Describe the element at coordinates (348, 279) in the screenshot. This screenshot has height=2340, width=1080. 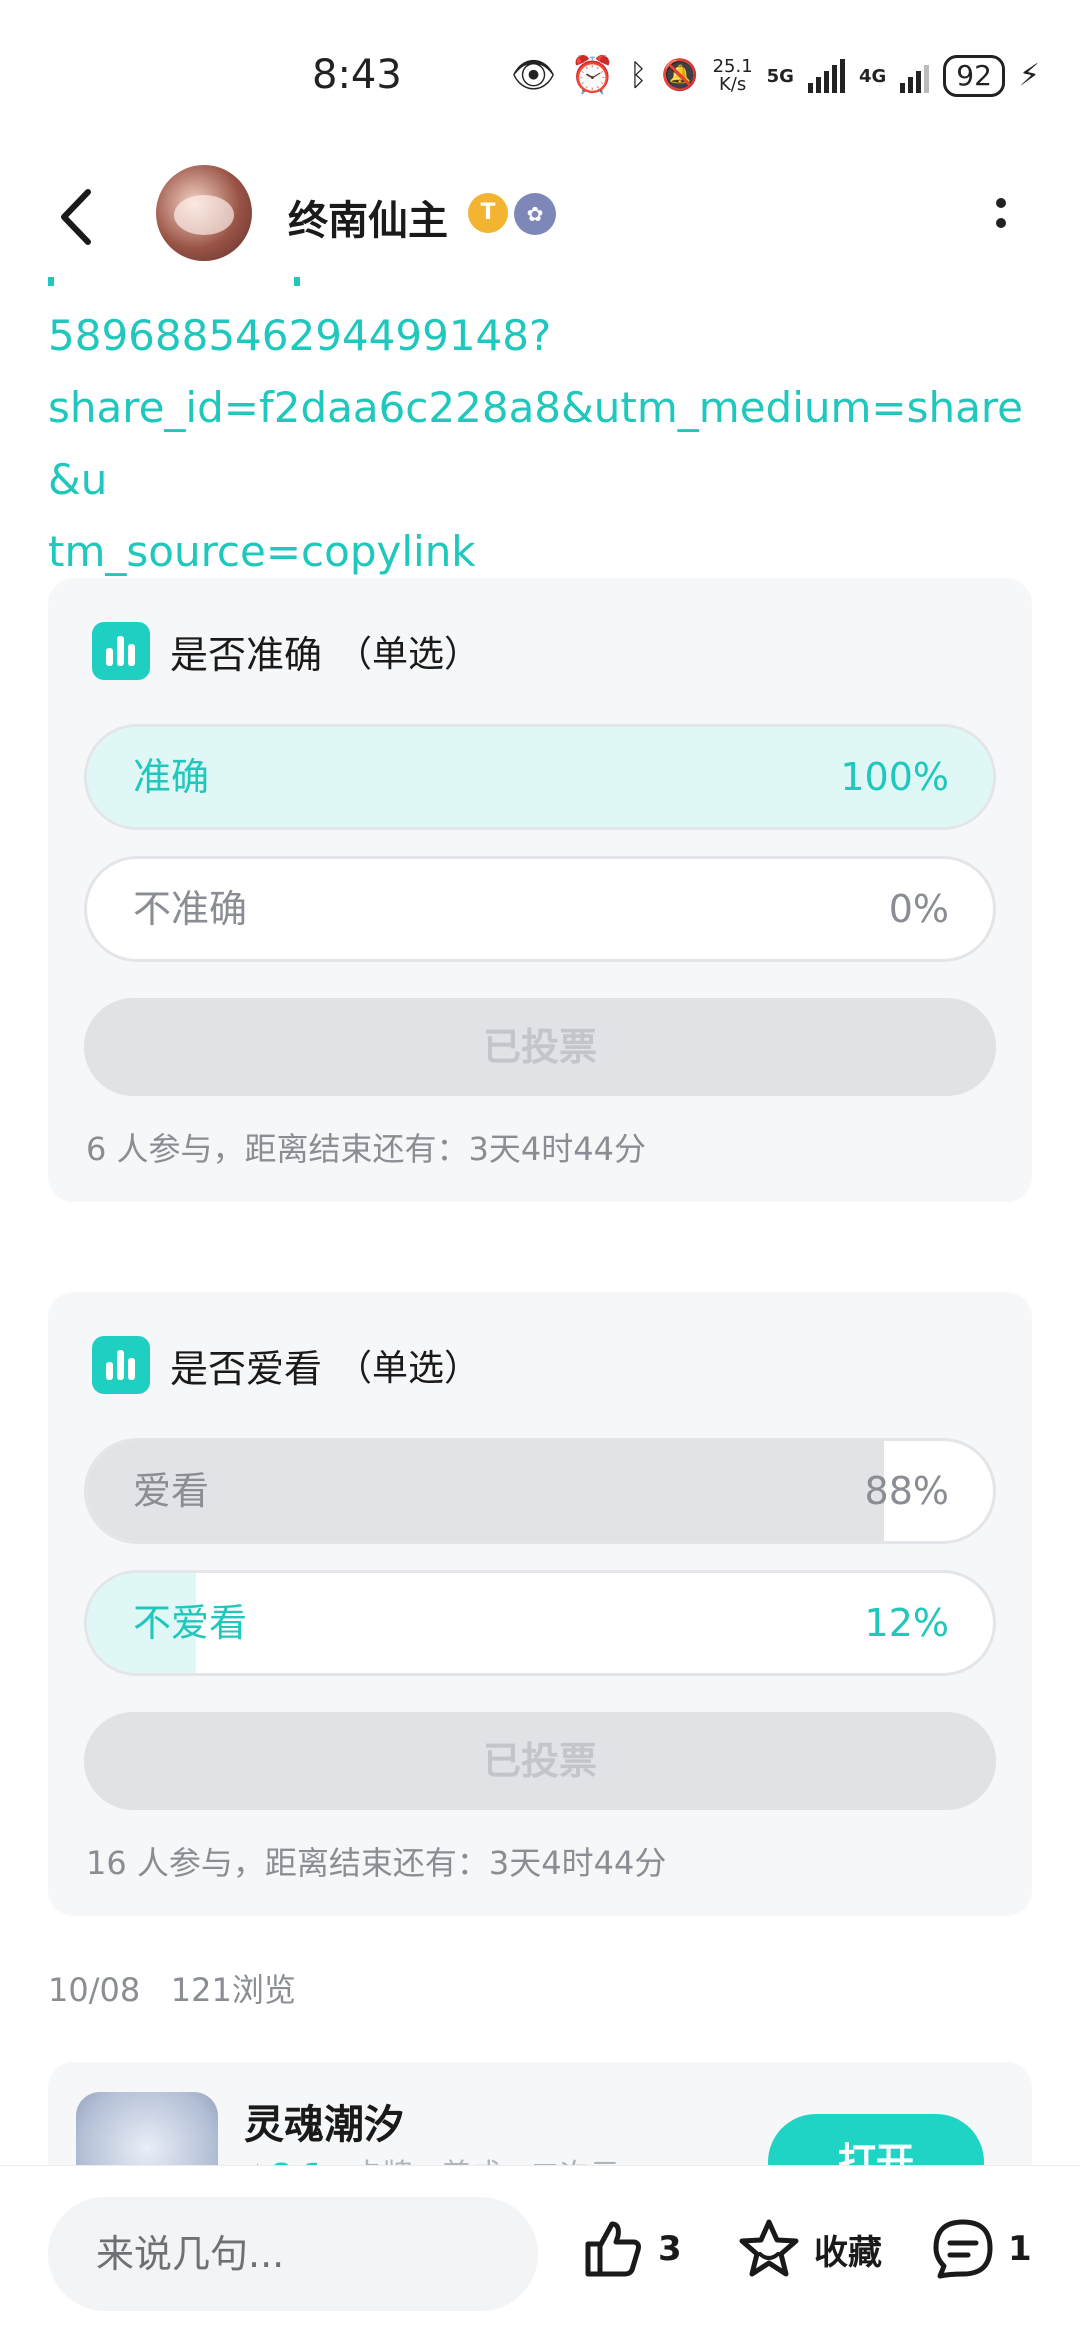
I see `link-text-clipped-top` at that location.